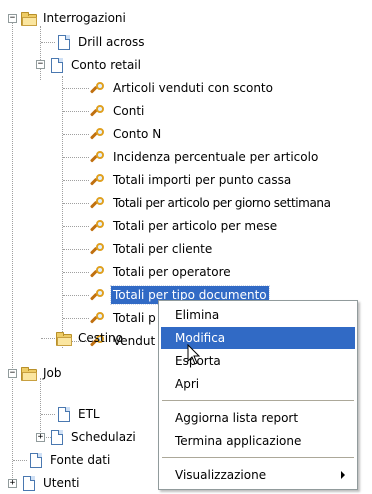 Image resolution: width=372 pixels, height=494 pixels. Describe the element at coordinates (163, 249) in the screenshot. I see `tree-node-label: Totali per cliente` at that location.